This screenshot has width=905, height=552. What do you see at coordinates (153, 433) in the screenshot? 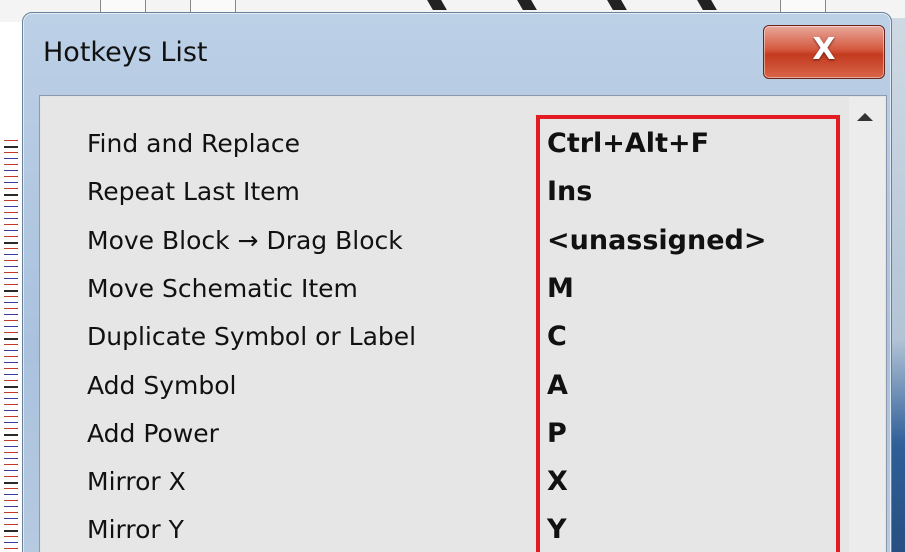
I see `hotkey-command-label: Add Power` at bounding box center [153, 433].